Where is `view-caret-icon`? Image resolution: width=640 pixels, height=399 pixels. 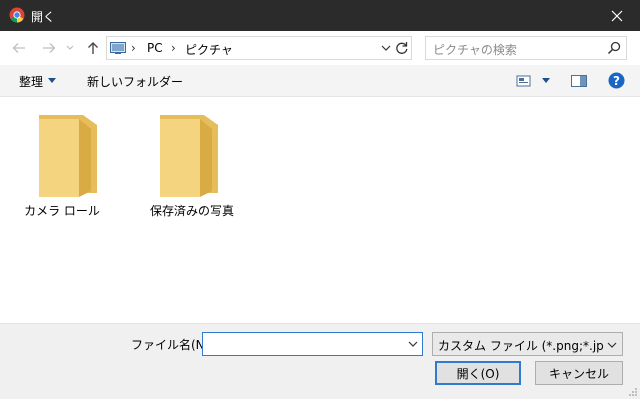 view-caret-icon is located at coordinates (546, 80).